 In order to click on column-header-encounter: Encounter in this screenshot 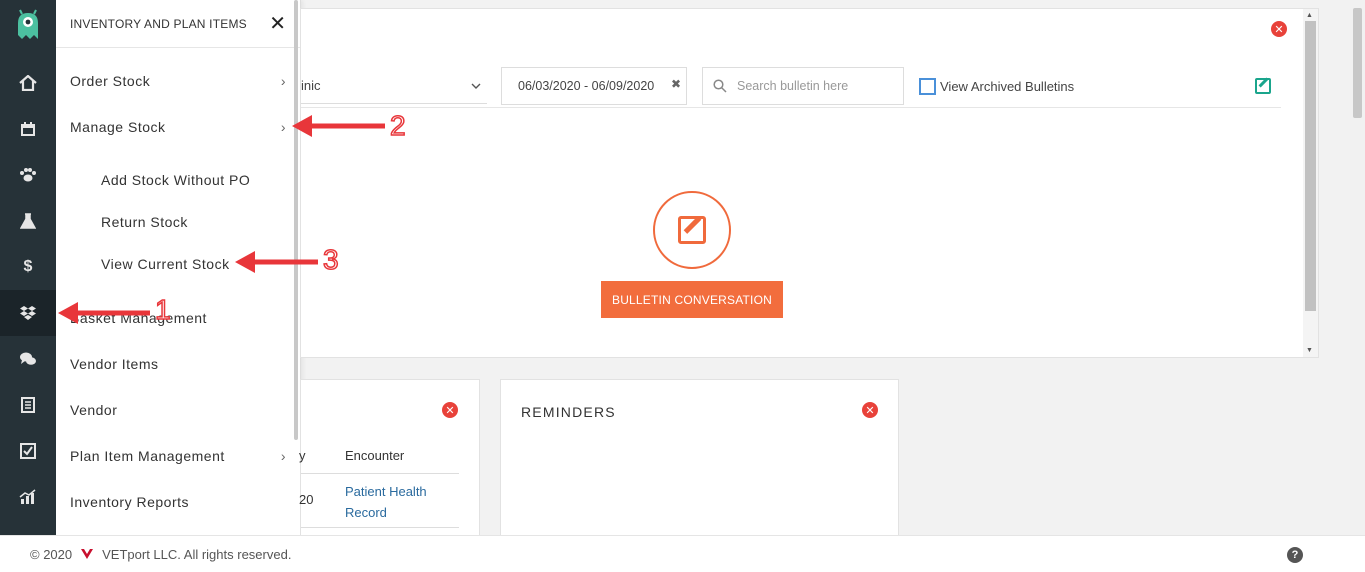, I will do `click(375, 455)`.